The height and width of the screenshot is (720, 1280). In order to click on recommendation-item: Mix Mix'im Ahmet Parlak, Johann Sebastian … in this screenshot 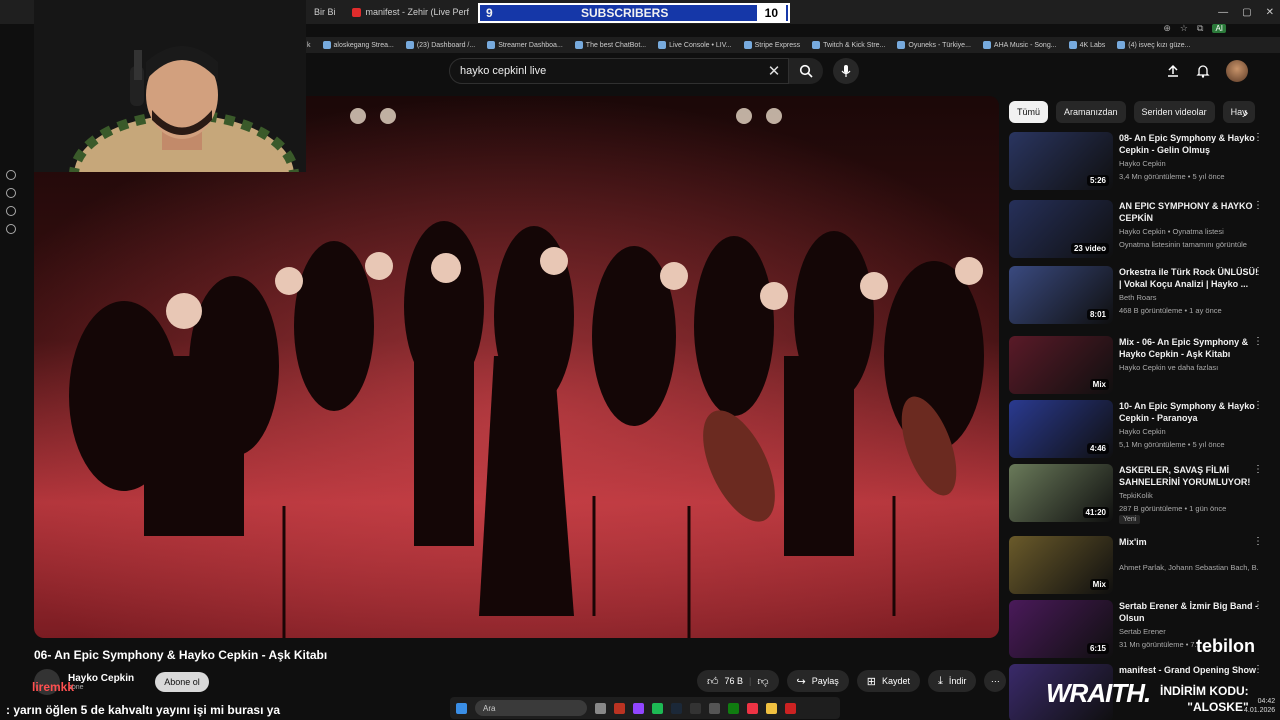, I will do `click(1140, 566)`.